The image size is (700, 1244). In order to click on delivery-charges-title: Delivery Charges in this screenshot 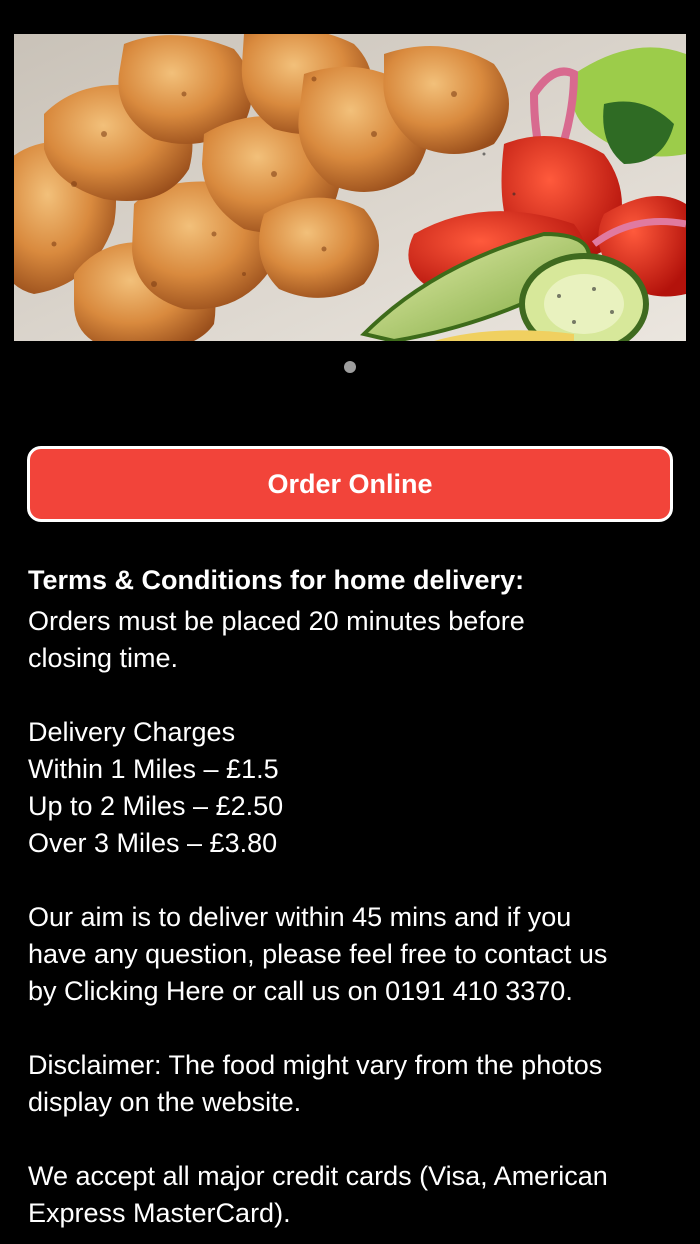, I will do `click(132, 732)`.